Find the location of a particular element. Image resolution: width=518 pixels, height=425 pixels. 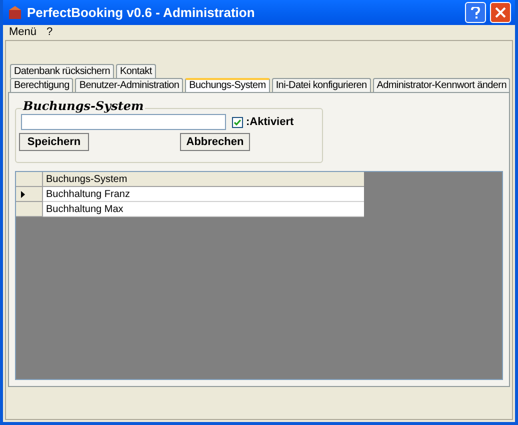

group-title: Buchungs-System is located at coordinates (83, 106).